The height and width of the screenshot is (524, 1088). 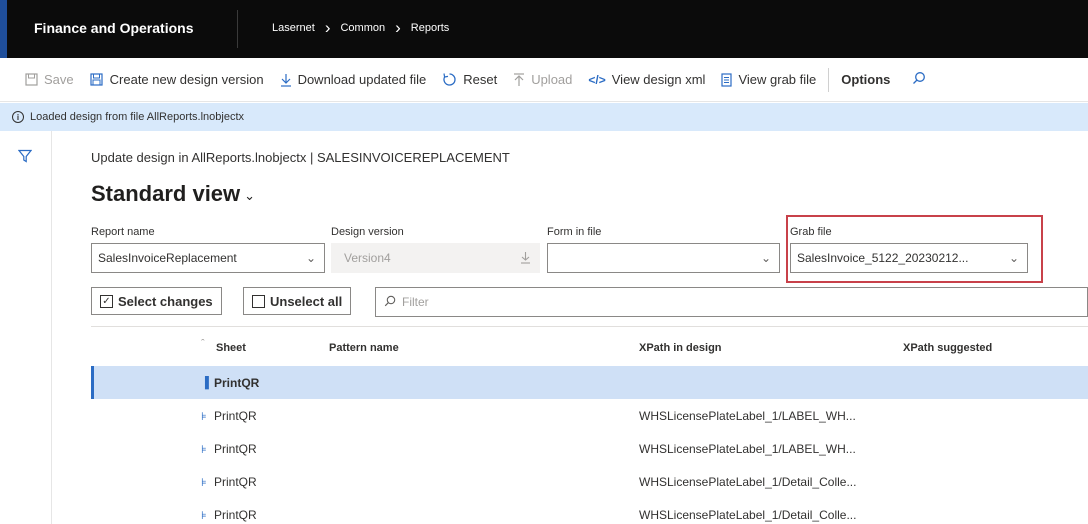 What do you see at coordinates (123, 232) in the screenshot?
I see `report-name-label: Report name` at bounding box center [123, 232].